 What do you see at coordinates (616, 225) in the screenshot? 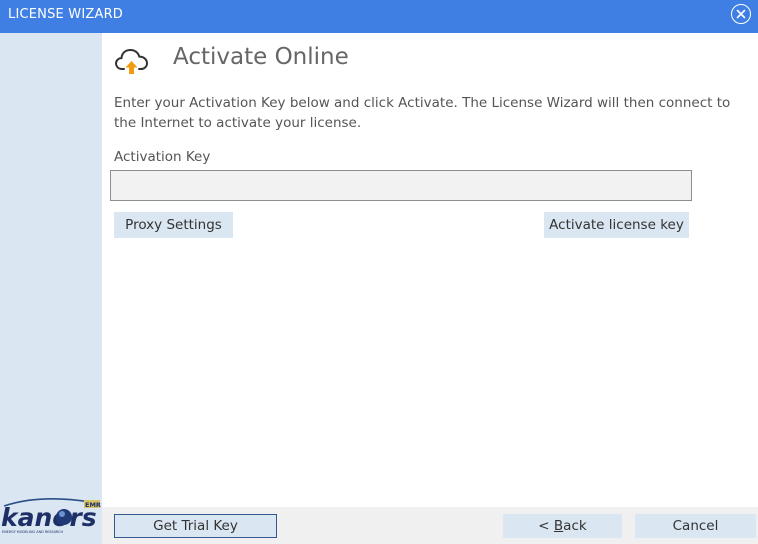
I see `activate-license-key-button: Activate license key` at bounding box center [616, 225].